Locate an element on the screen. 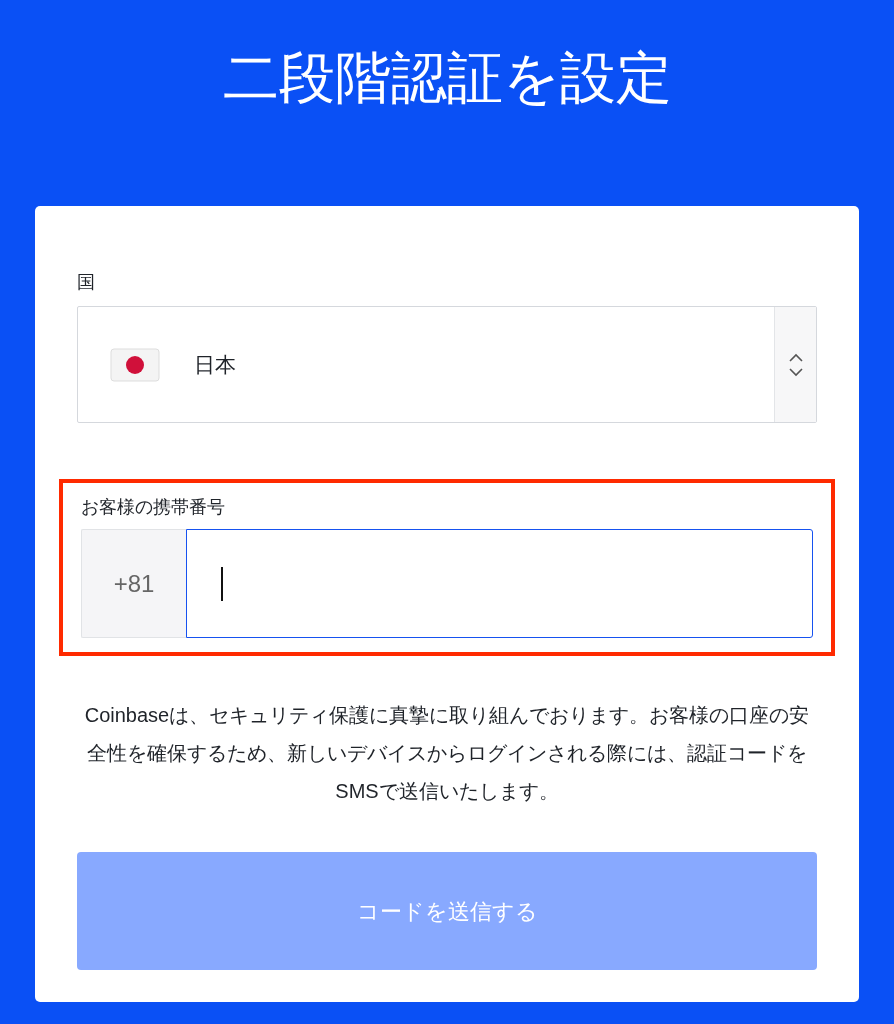 The height and width of the screenshot is (1024, 894). text-cursor is located at coordinates (222, 583).